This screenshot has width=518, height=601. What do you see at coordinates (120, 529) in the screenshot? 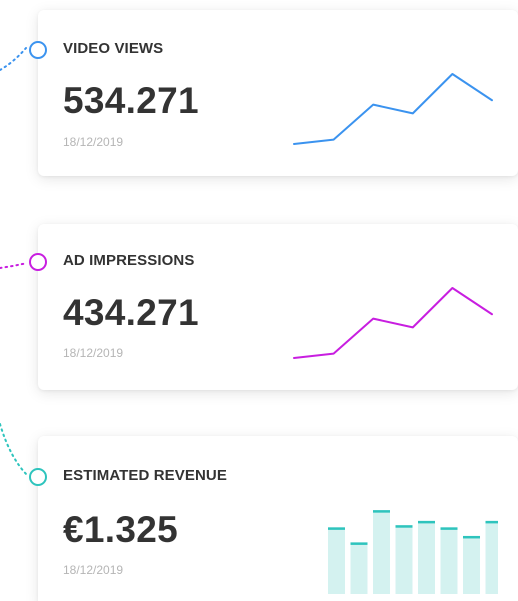
I see `card-value: €1.325` at bounding box center [120, 529].